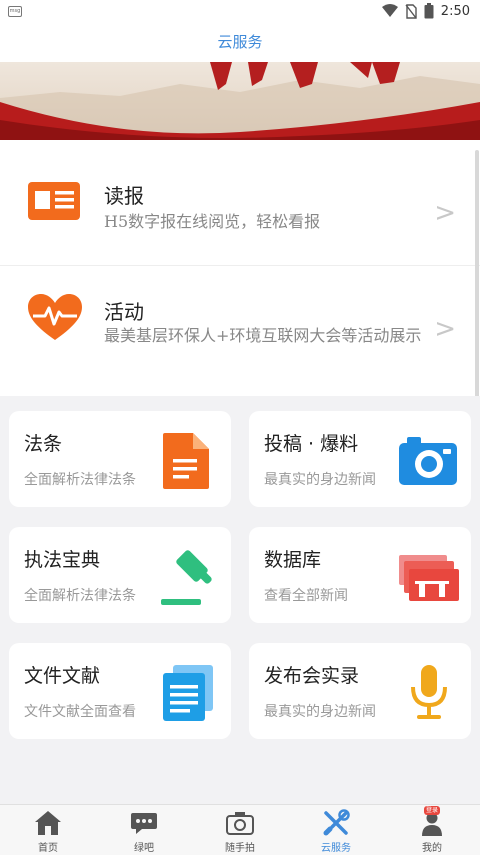 Image resolution: width=480 pixels, height=855 pixels. What do you see at coordinates (312, 676) in the screenshot?
I see `card-title: 发布会实录` at bounding box center [312, 676].